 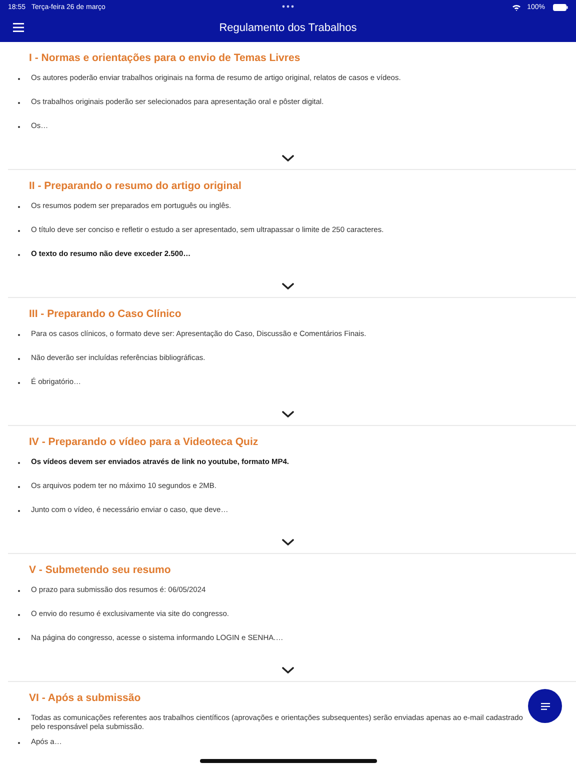 What do you see at coordinates (288, 28) in the screenshot?
I see `page-title: Regulamento dos Trabalhos` at bounding box center [288, 28].